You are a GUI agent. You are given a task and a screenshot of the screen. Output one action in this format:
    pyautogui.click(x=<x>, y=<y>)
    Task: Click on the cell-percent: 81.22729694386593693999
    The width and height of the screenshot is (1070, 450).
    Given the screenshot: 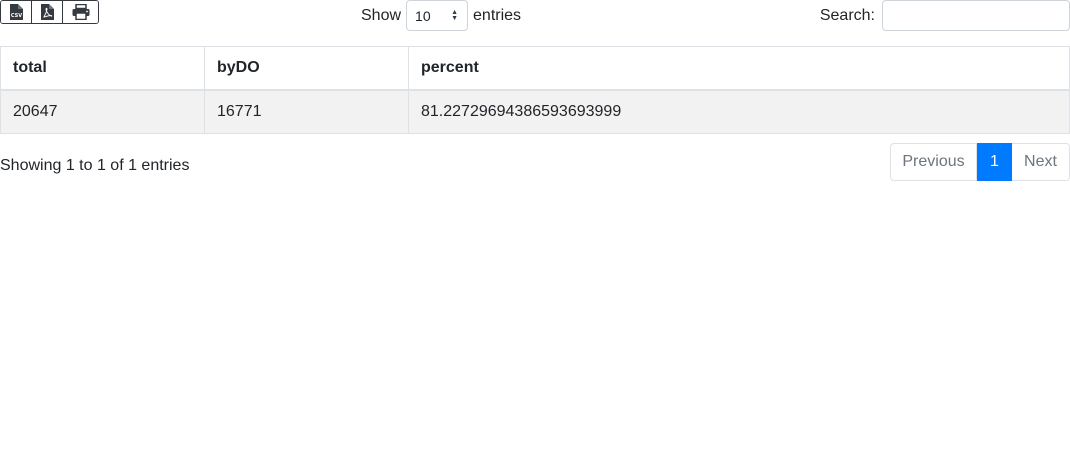 What is the action you would take?
    pyautogui.click(x=739, y=111)
    